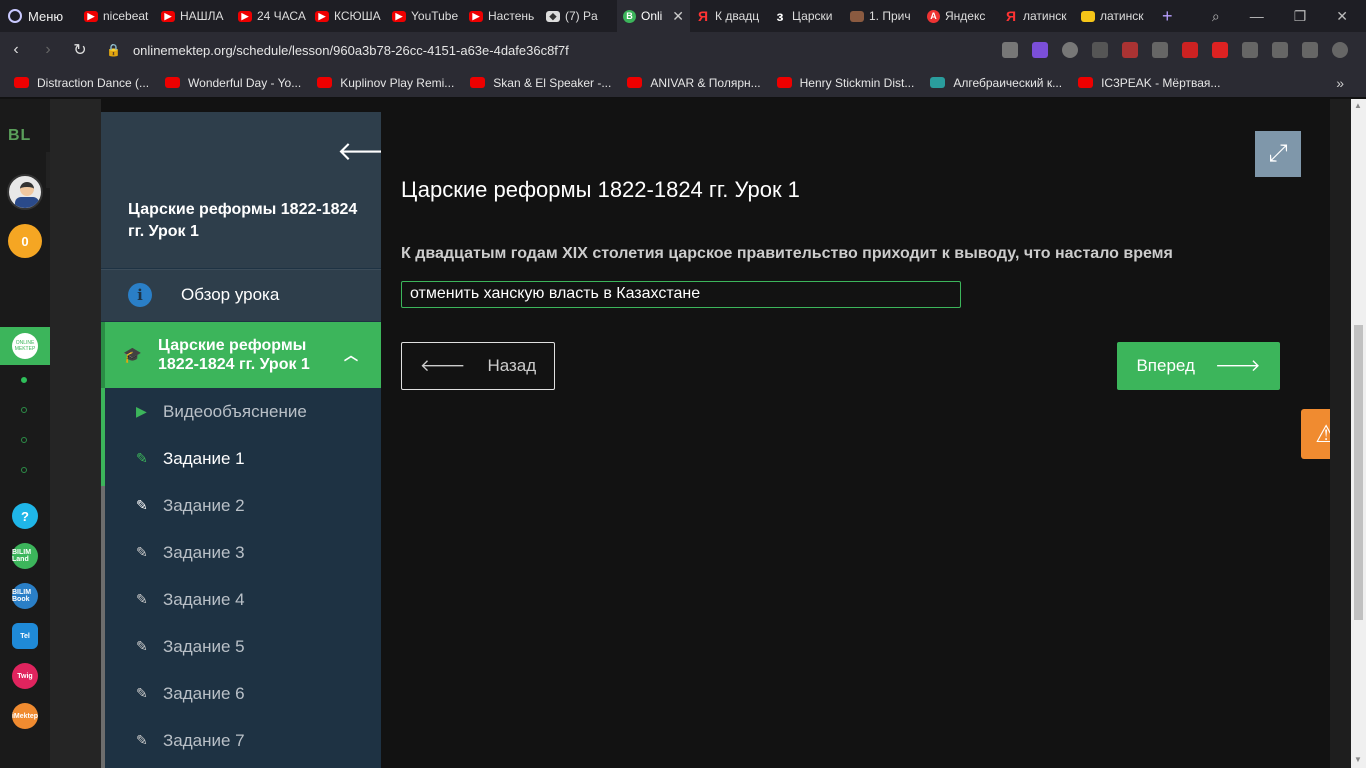  I want to click on z-icon: з, so click(780, 16).